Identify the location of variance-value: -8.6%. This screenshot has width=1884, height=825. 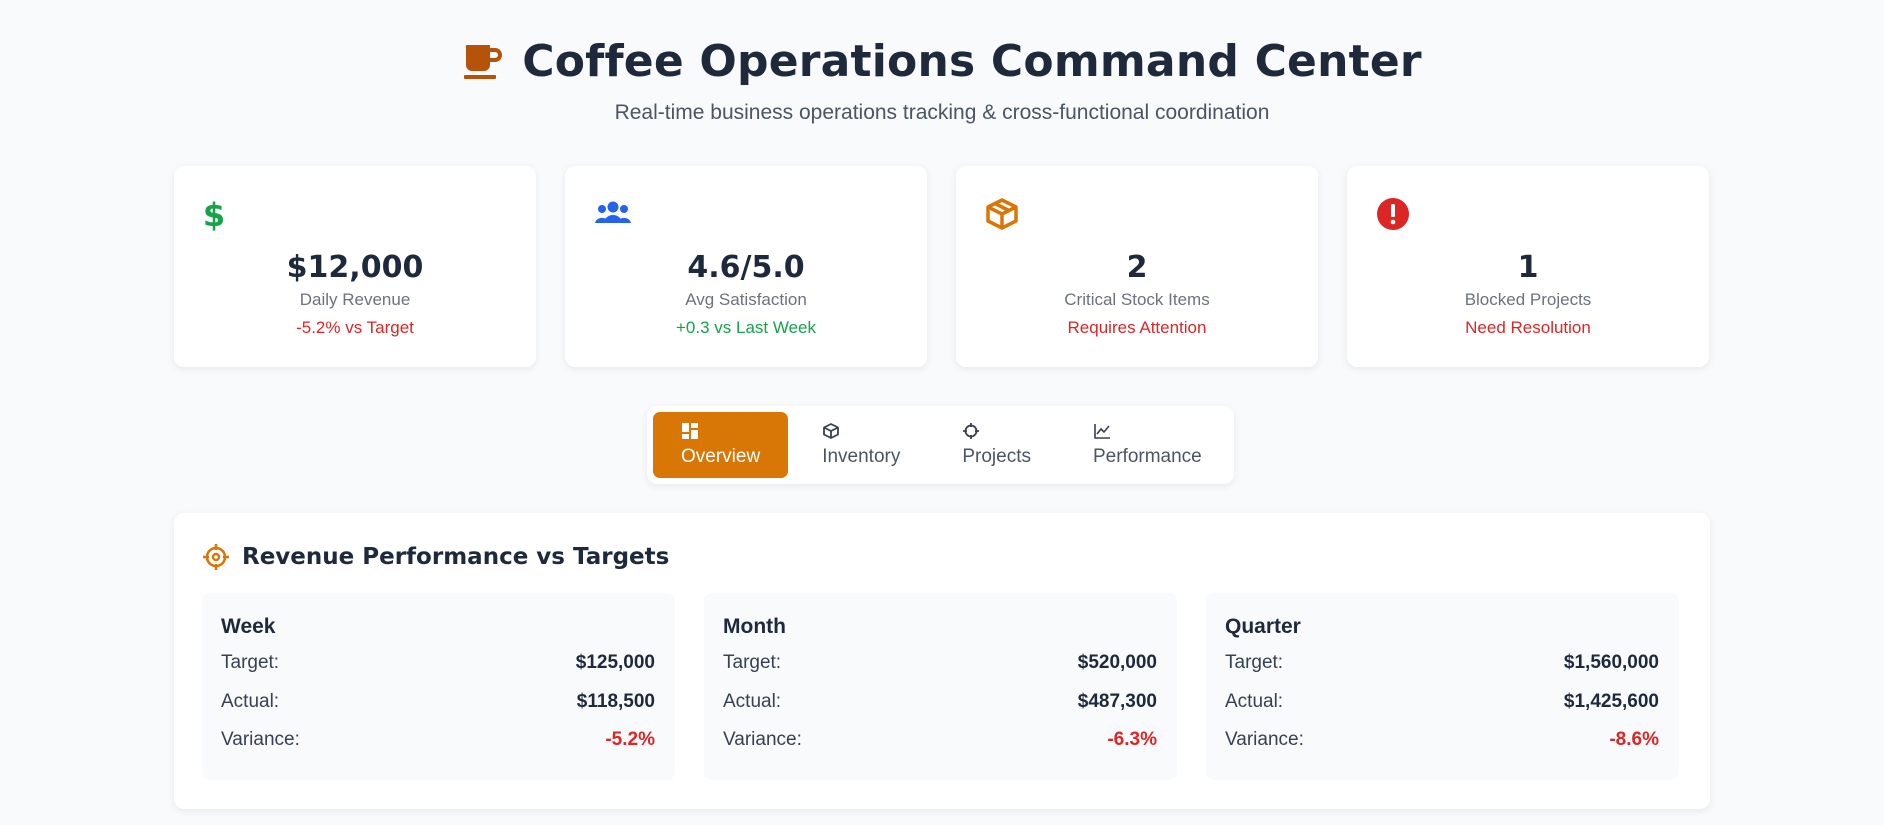
(1634, 739).